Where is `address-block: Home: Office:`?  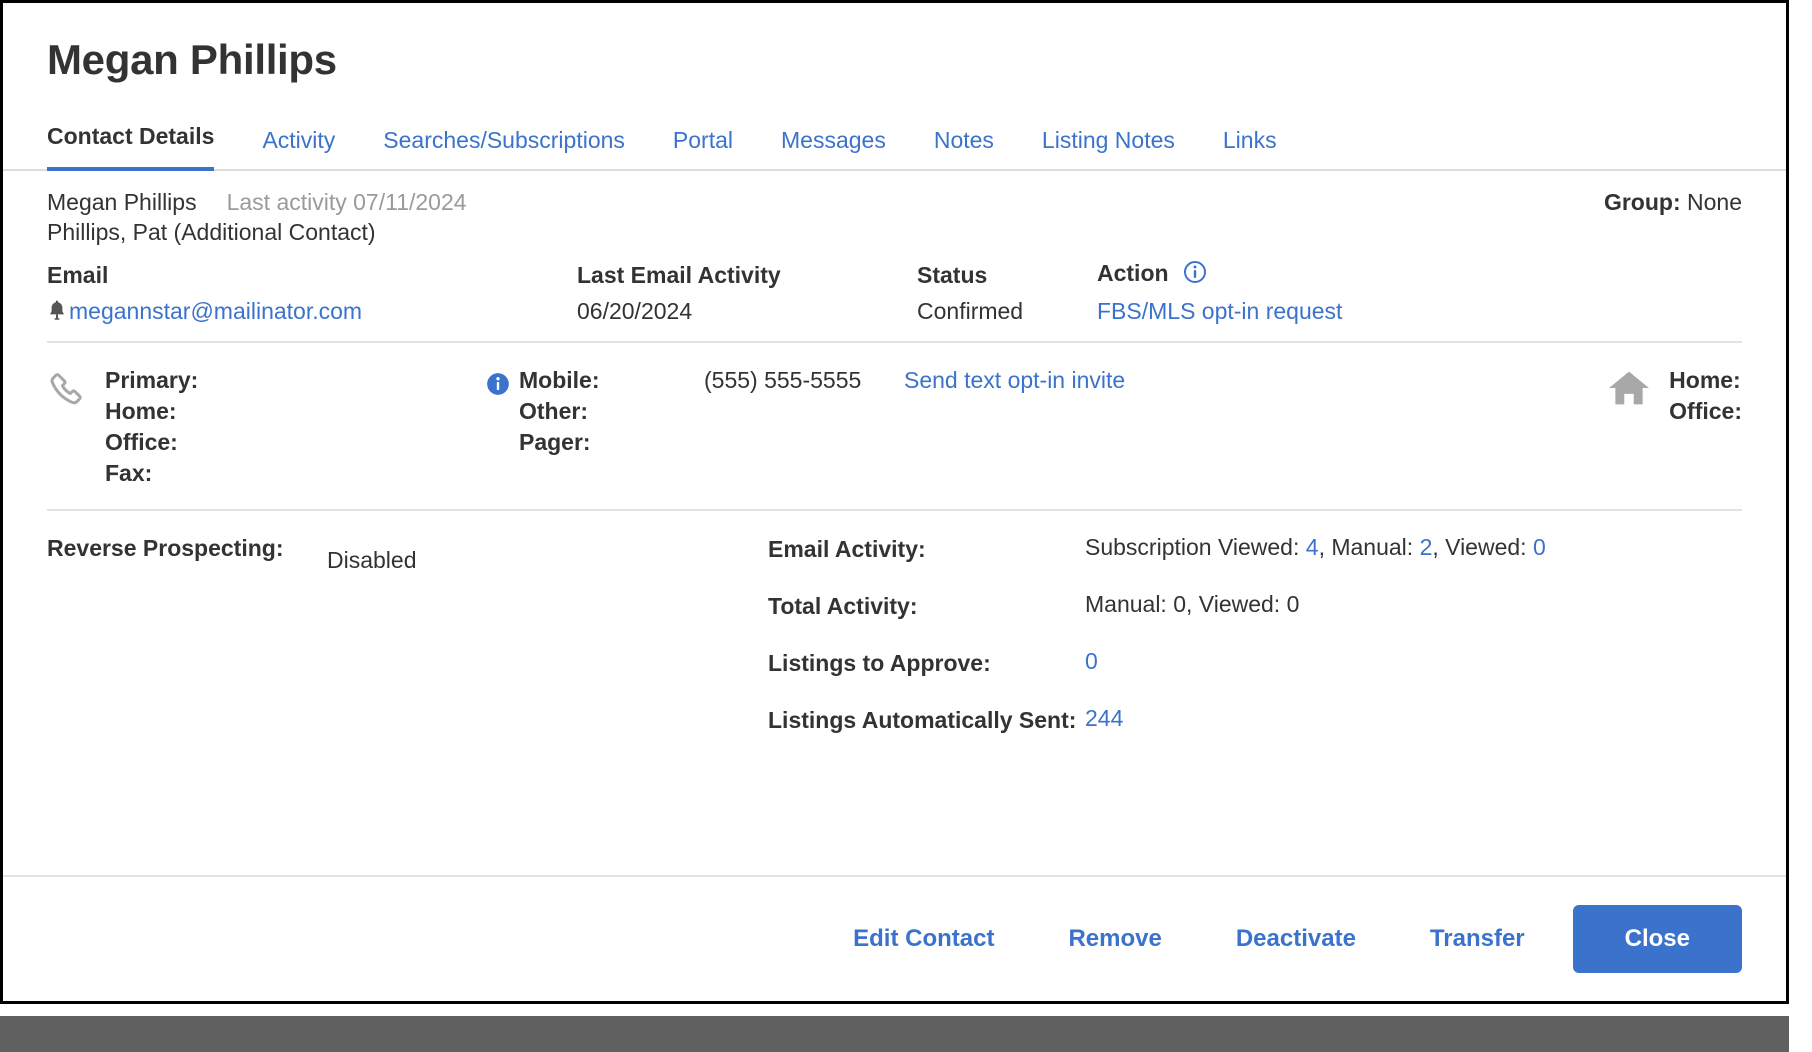
address-block: Home: Office: is located at coordinates (1674, 396).